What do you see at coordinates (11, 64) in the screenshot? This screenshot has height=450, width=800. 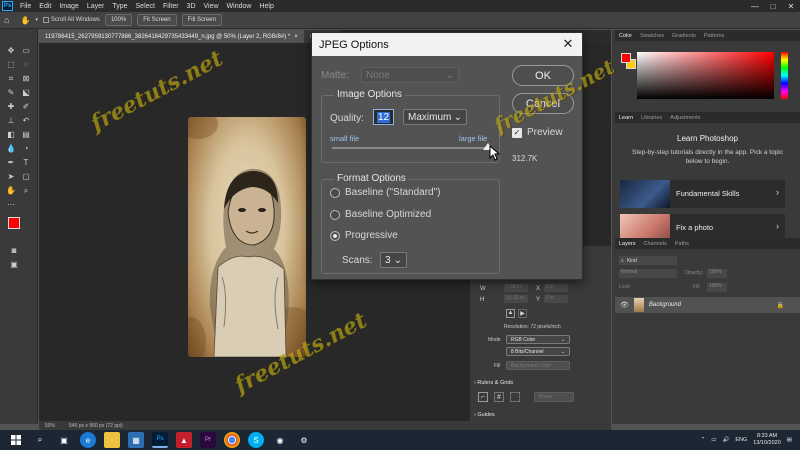 I see `marquee-tool-icon: ⬚` at bounding box center [11, 64].